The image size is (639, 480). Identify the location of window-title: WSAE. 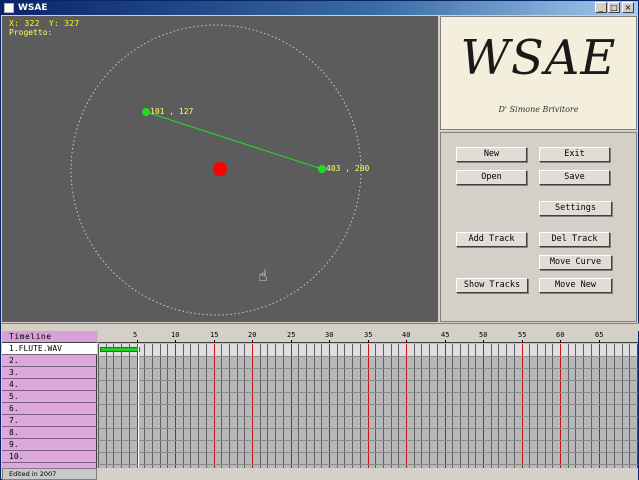
(33, 8).